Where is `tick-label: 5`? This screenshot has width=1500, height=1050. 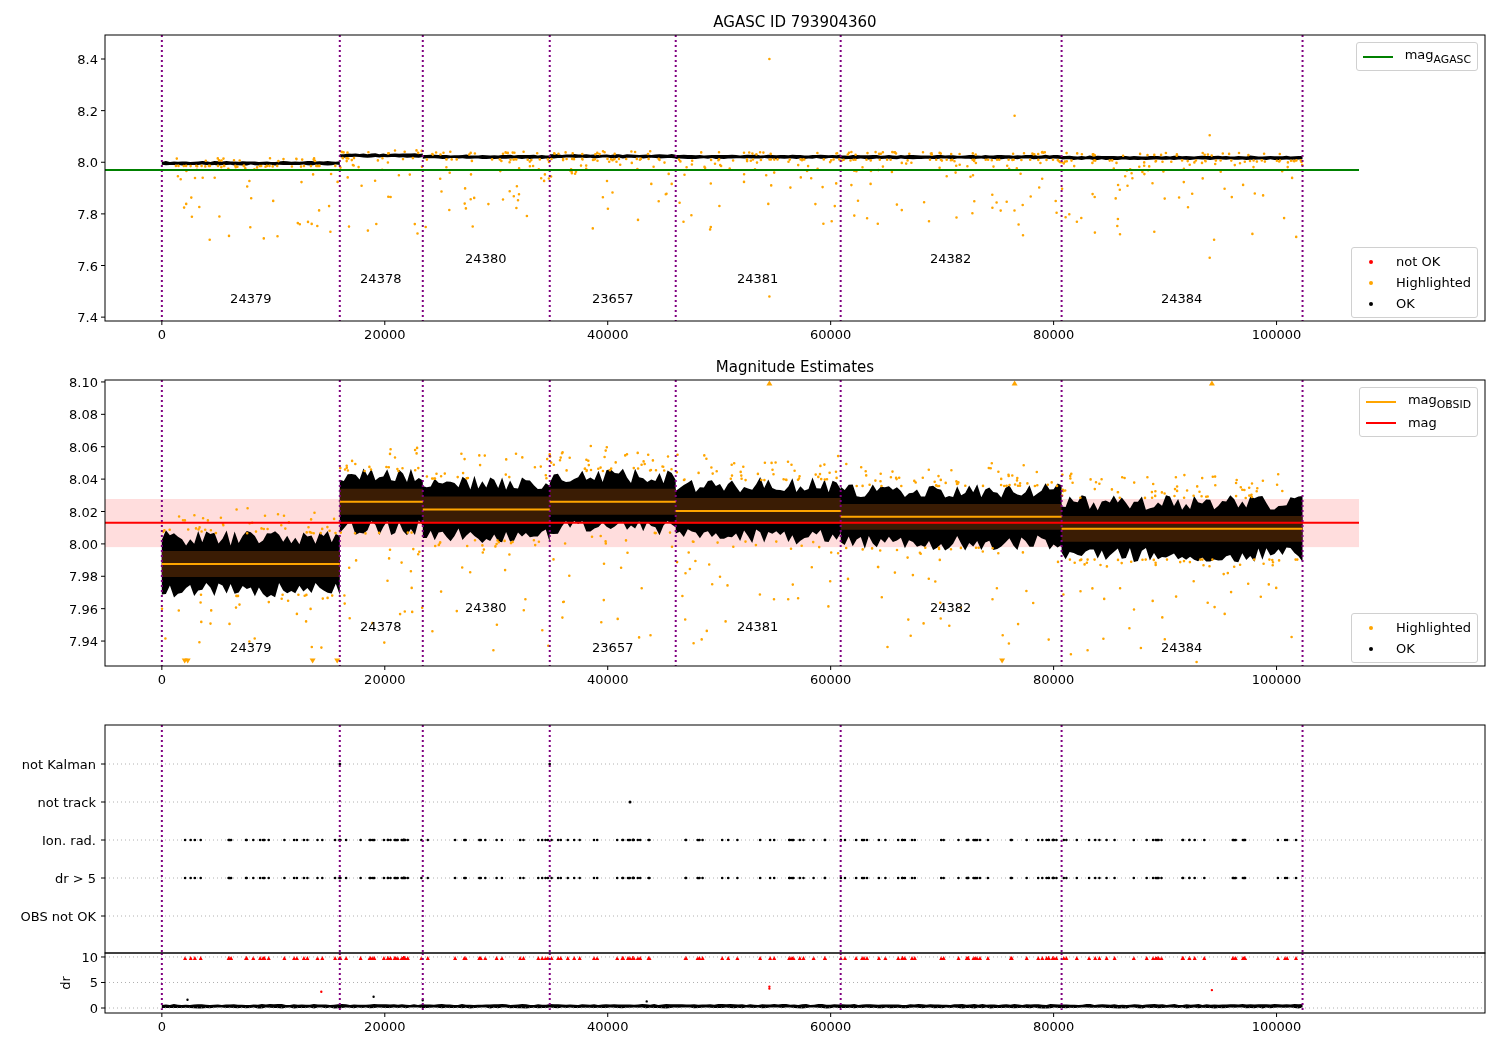 tick-label: 5 is located at coordinates (93, 983).